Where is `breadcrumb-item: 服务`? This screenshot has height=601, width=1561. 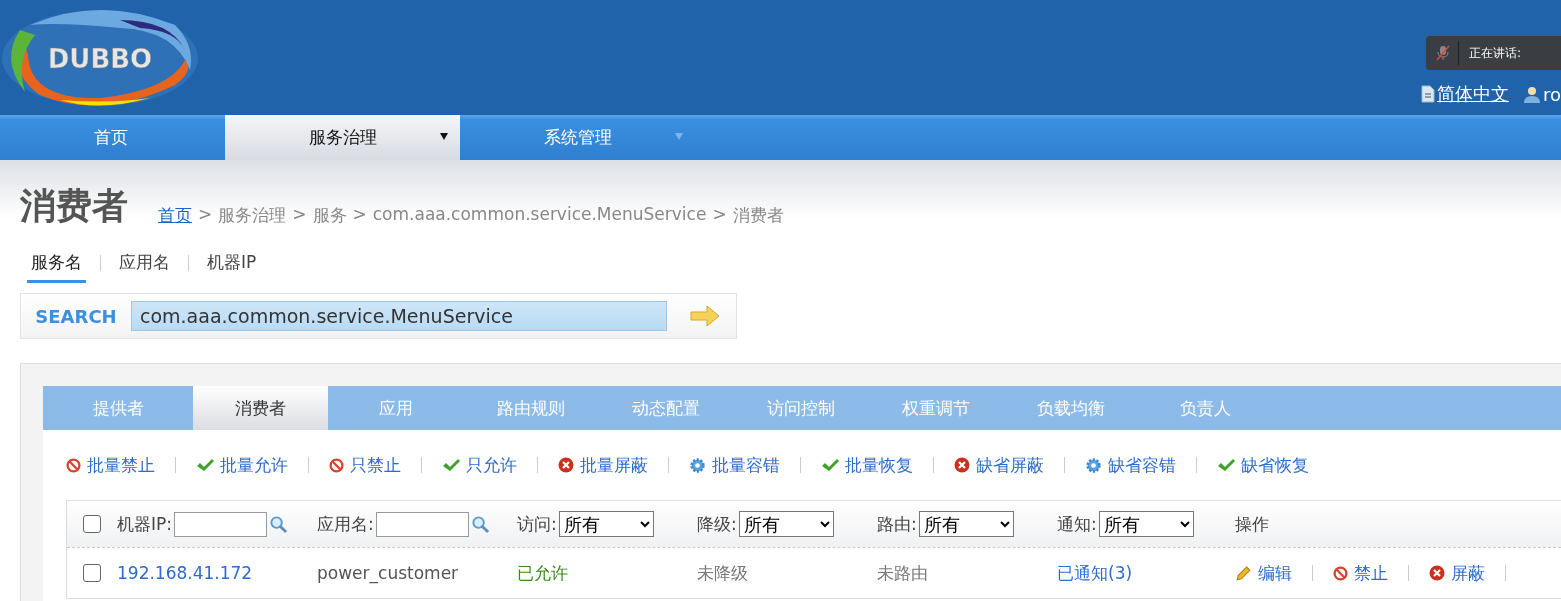 breadcrumb-item: 服务 is located at coordinates (329, 215).